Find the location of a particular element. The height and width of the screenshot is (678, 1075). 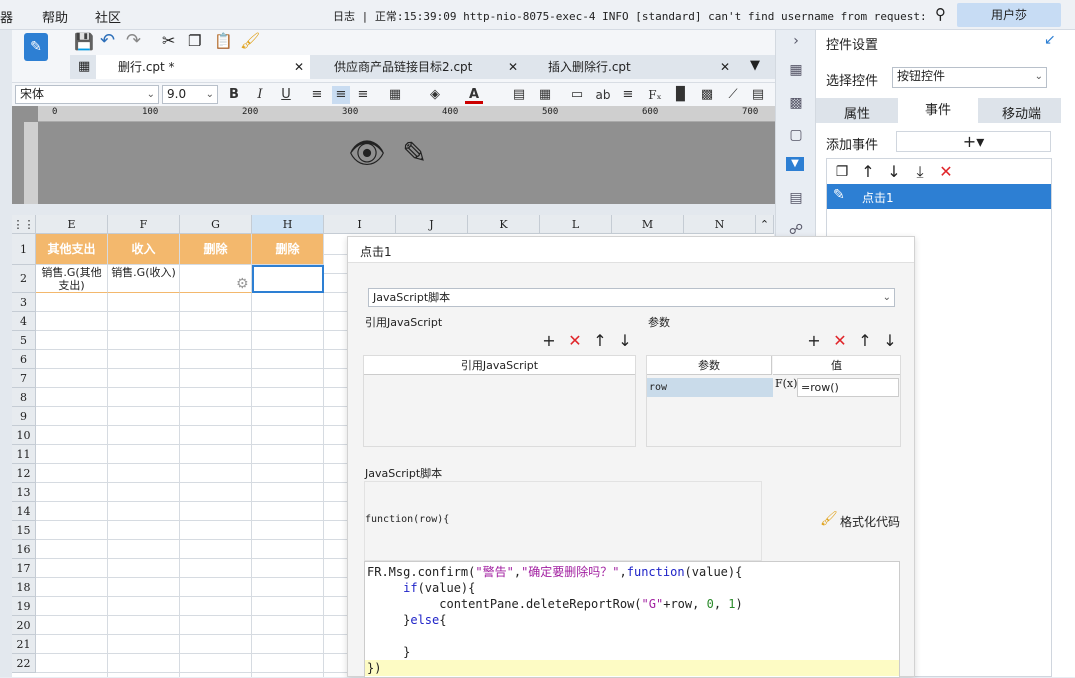

splitter is located at coordinates (393, 209).